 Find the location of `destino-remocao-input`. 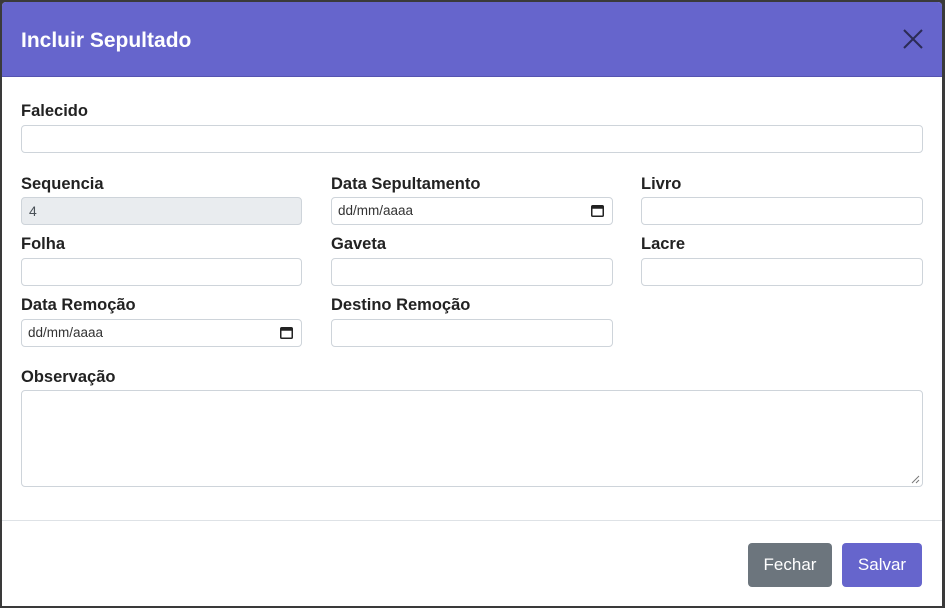

destino-remocao-input is located at coordinates (472, 333).